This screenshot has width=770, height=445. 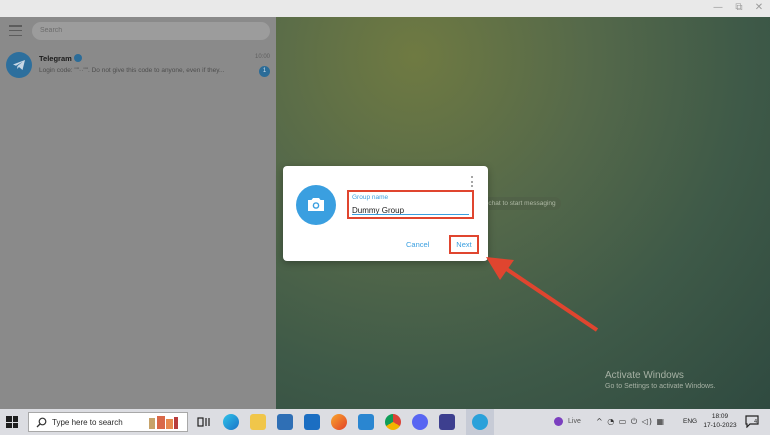 What do you see at coordinates (366, 422) in the screenshot?
I see `vscode-icon` at bounding box center [366, 422].